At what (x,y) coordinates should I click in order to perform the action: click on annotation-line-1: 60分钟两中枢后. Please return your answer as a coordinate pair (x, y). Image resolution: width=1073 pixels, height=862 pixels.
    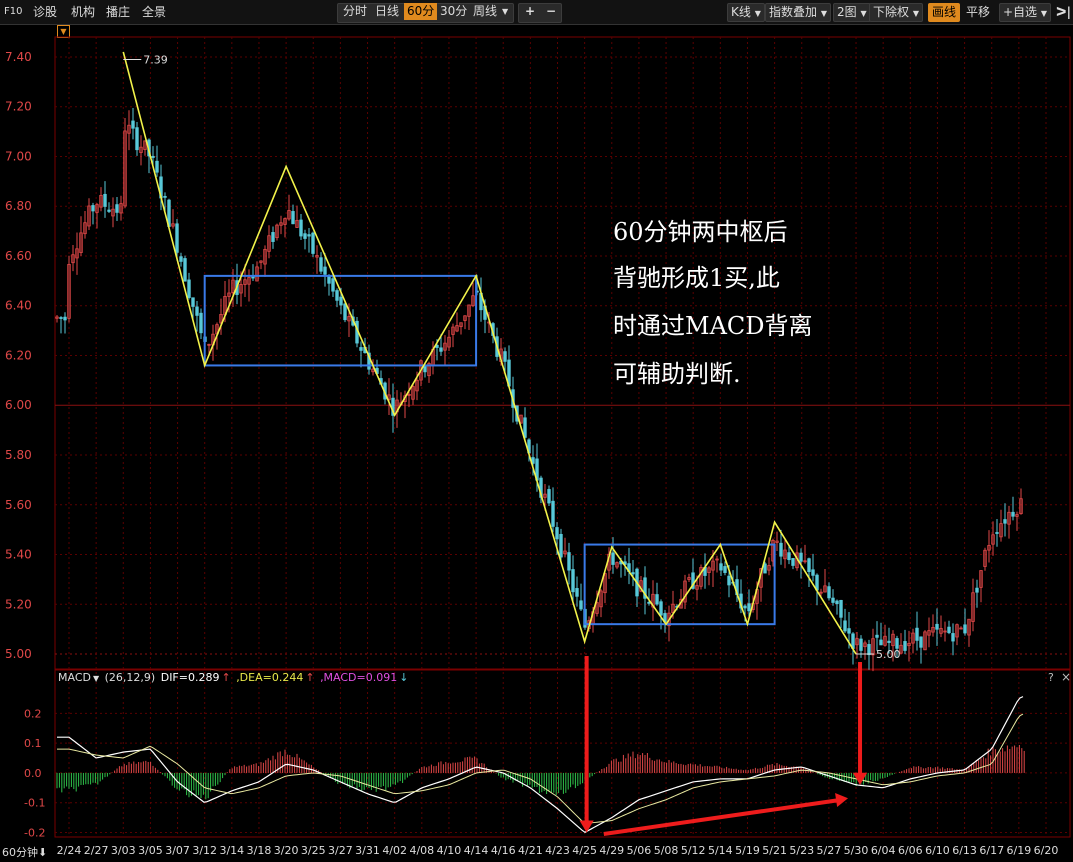
    Looking at the image, I should click on (700, 232).